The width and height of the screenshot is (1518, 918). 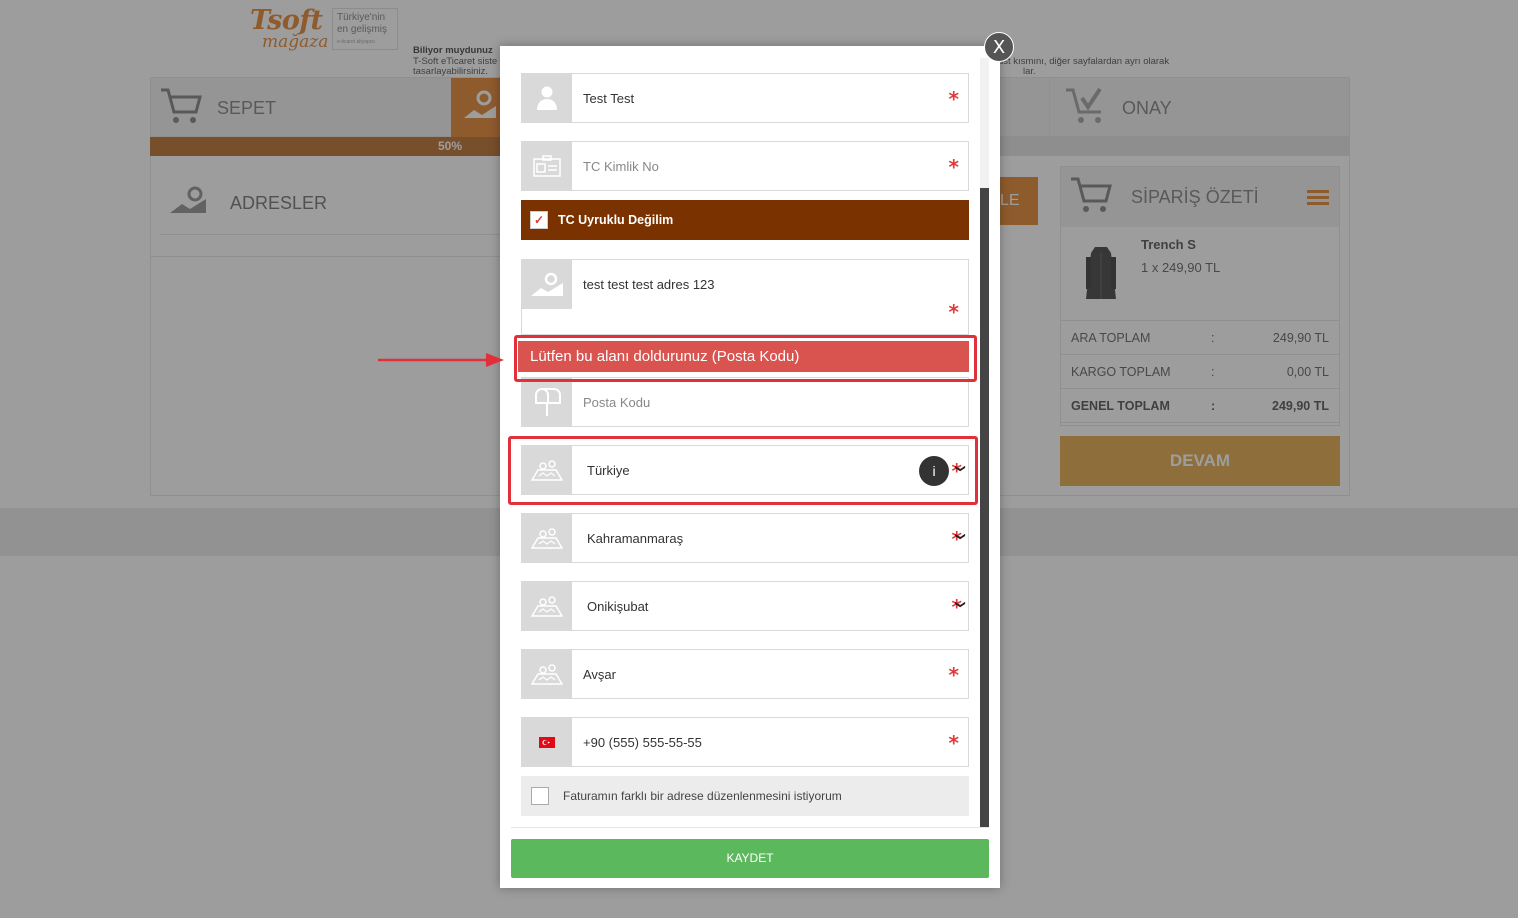 What do you see at coordinates (745, 742) in the screenshot?
I see `phone-field: +90 (555) 555-55-55 *` at bounding box center [745, 742].